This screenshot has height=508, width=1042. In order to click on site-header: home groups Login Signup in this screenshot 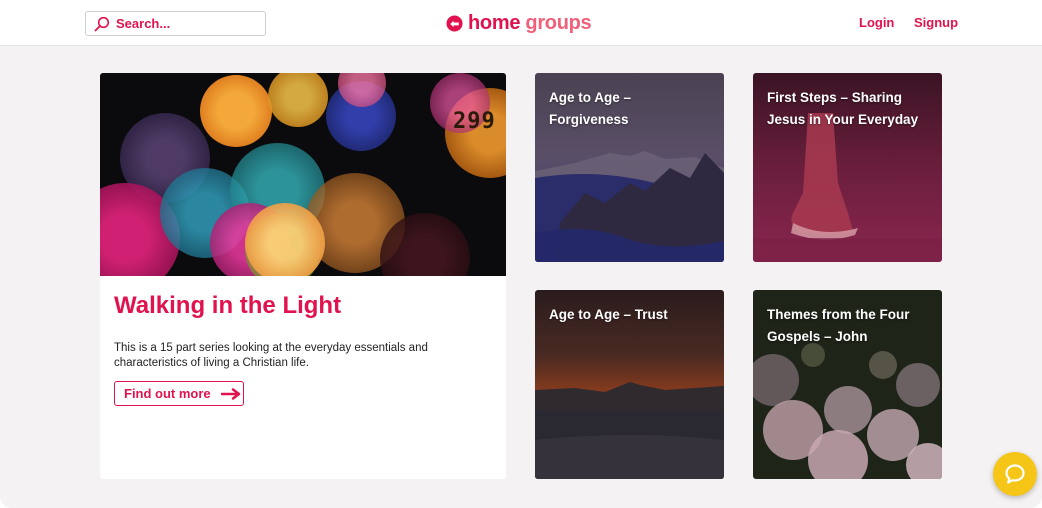, I will do `click(521, 23)`.